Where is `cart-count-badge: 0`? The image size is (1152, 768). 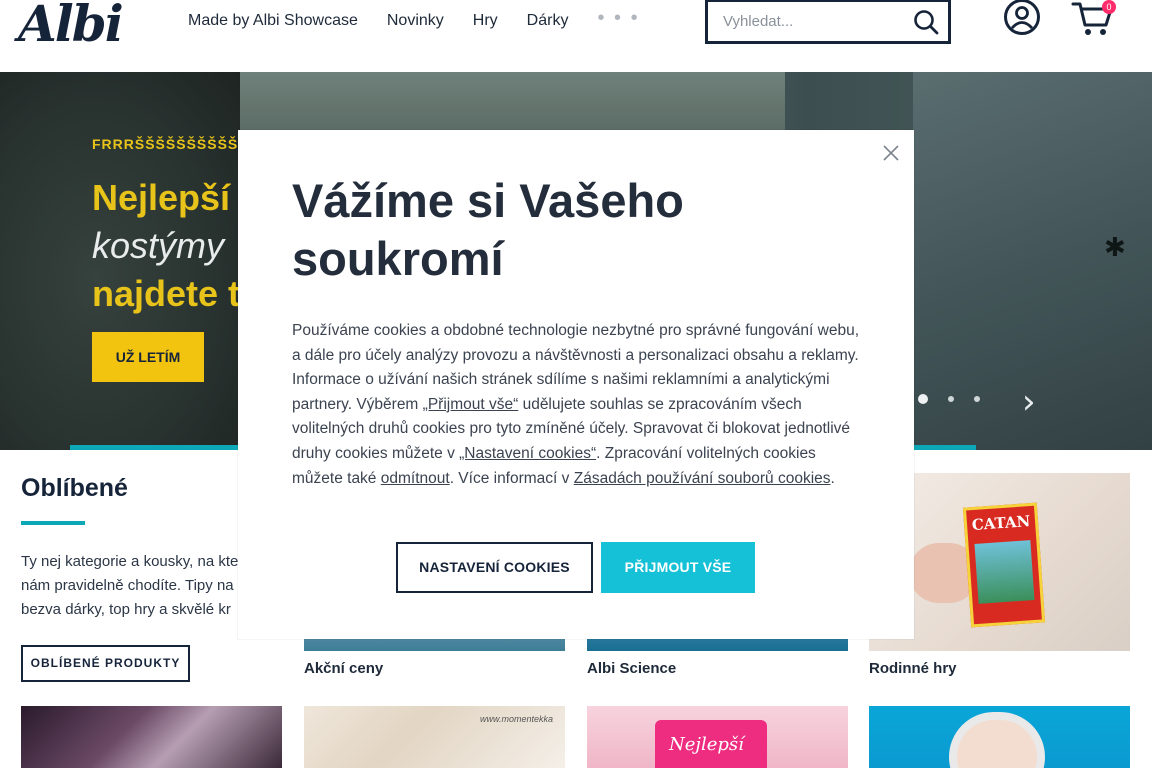
cart-count-badge: 0 is located at coordinates (1109, 7).